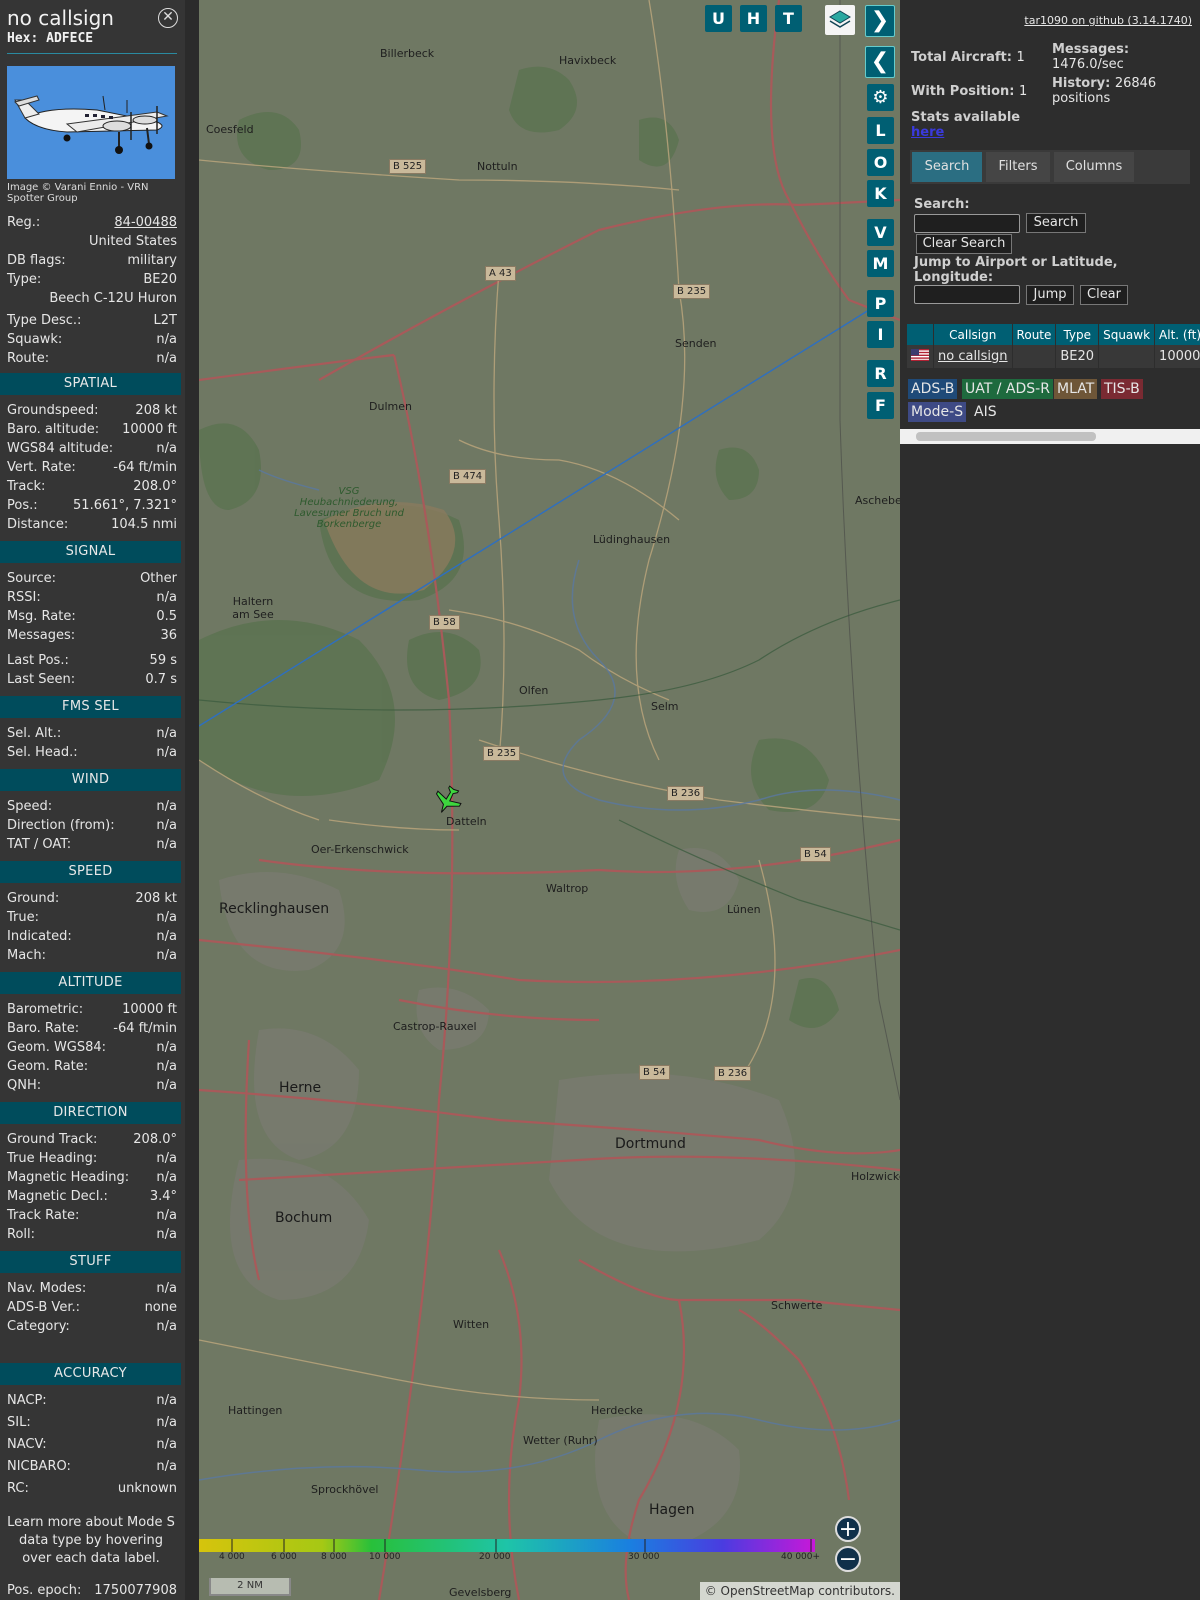 This screenshot has height=1600, width=1200. Describe the element at coordinates (753, 18) in the screenshot. I see `toggle-h-button: H` at that location.